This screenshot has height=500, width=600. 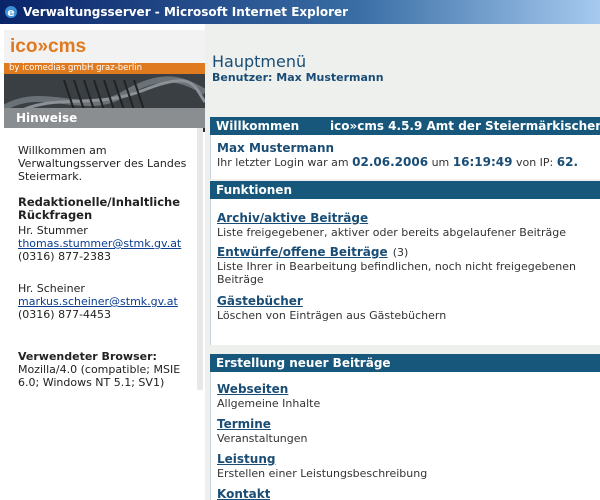 I want to click on last-login-date: 02.06.2006, so click(x=390, y=162).